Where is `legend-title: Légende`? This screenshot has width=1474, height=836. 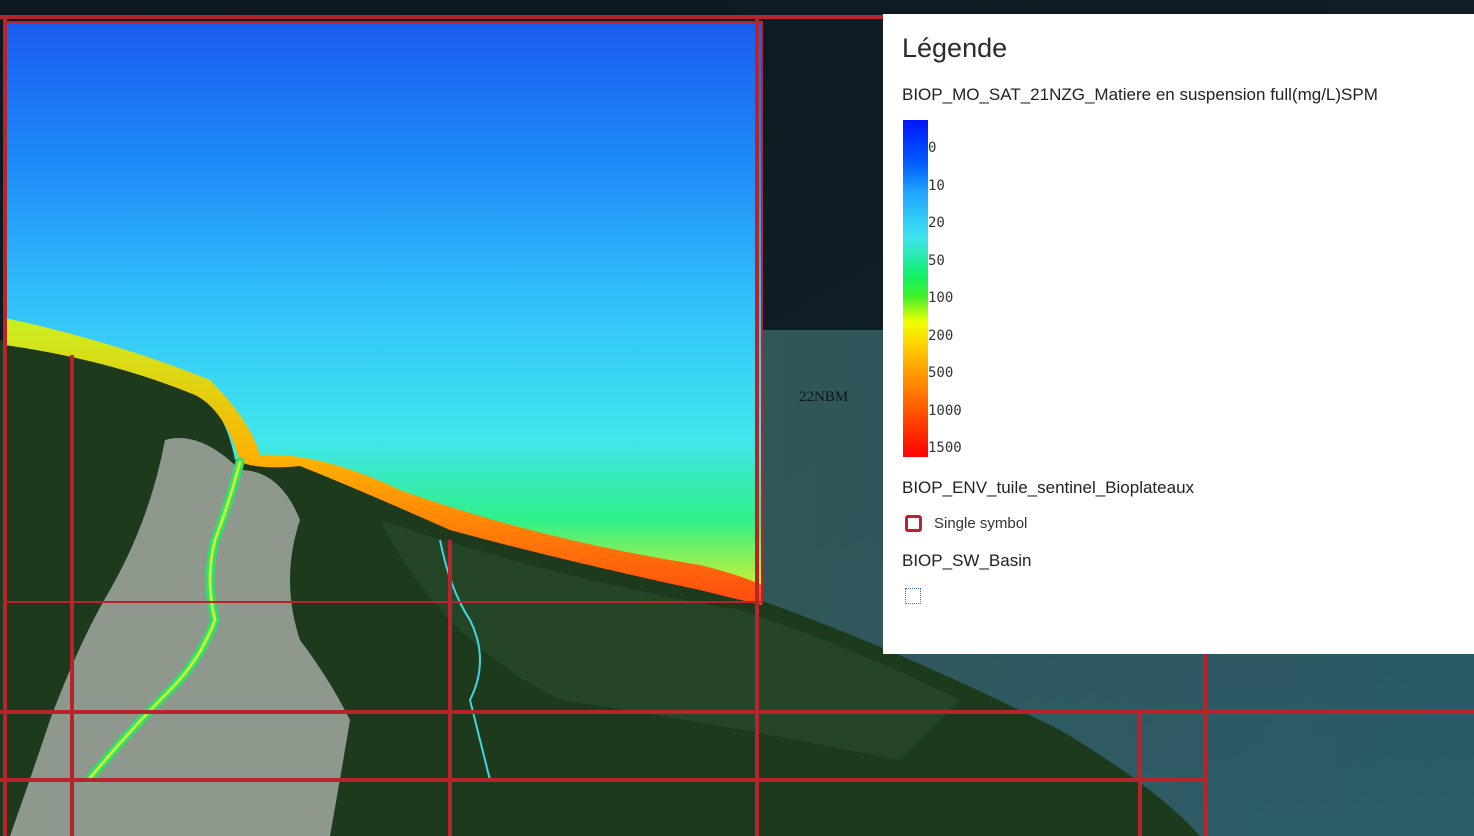 legend-title: Légende is located at coordinates (955, 48).